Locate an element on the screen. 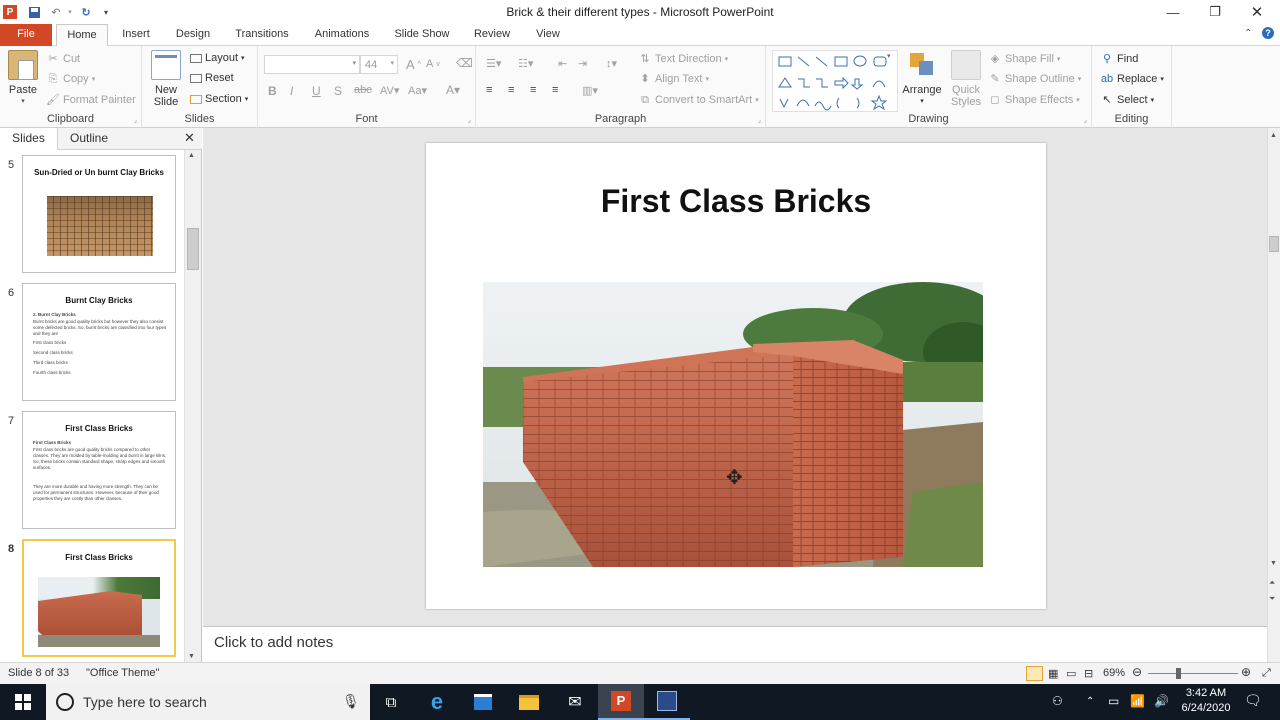 The image size is (1280, 720). previous-slide-icon: ⏶ is located at coordinates (1272, 583).